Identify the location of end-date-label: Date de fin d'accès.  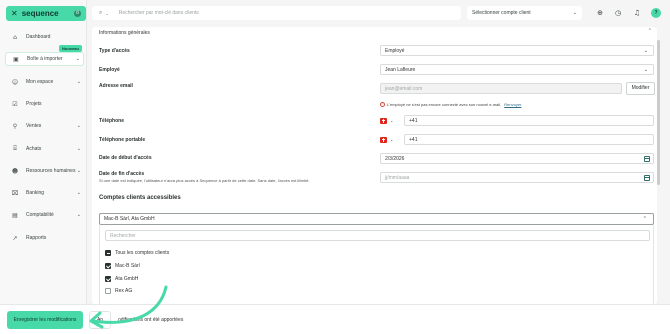
(122, 174).